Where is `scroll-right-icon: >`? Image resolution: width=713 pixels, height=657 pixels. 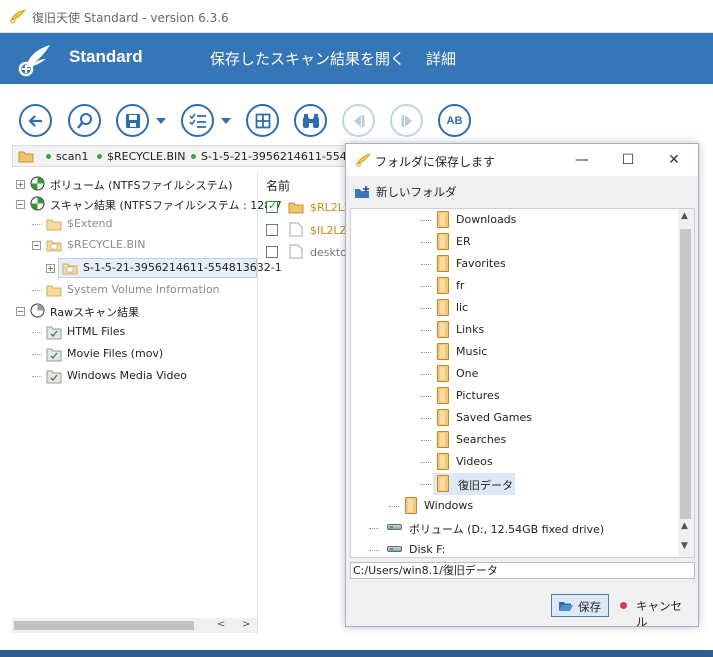 scroll-right-icon: > is located at coordinates (246, 624).